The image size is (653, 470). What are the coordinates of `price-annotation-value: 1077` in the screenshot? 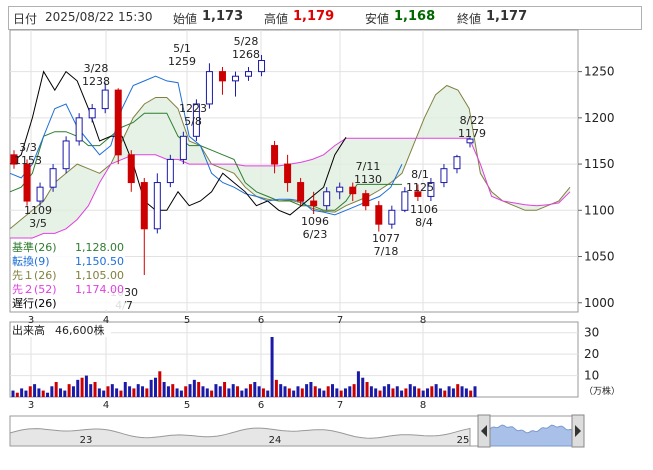 It's located at (386, 238).